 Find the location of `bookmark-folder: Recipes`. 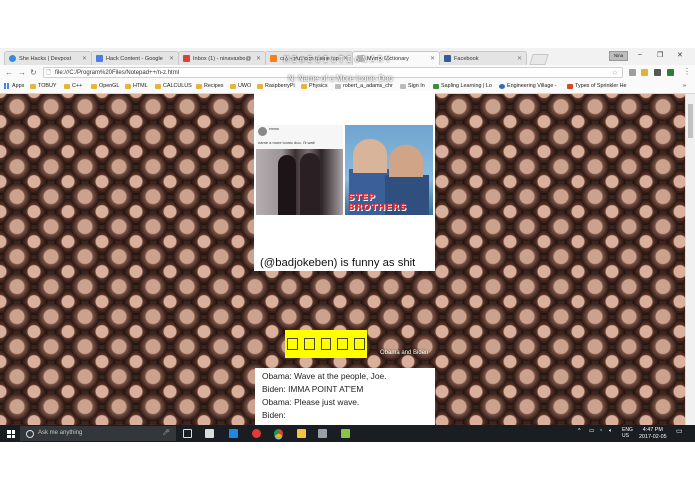

bookmark-folder: Recipes is located at coordinates (209, 86).